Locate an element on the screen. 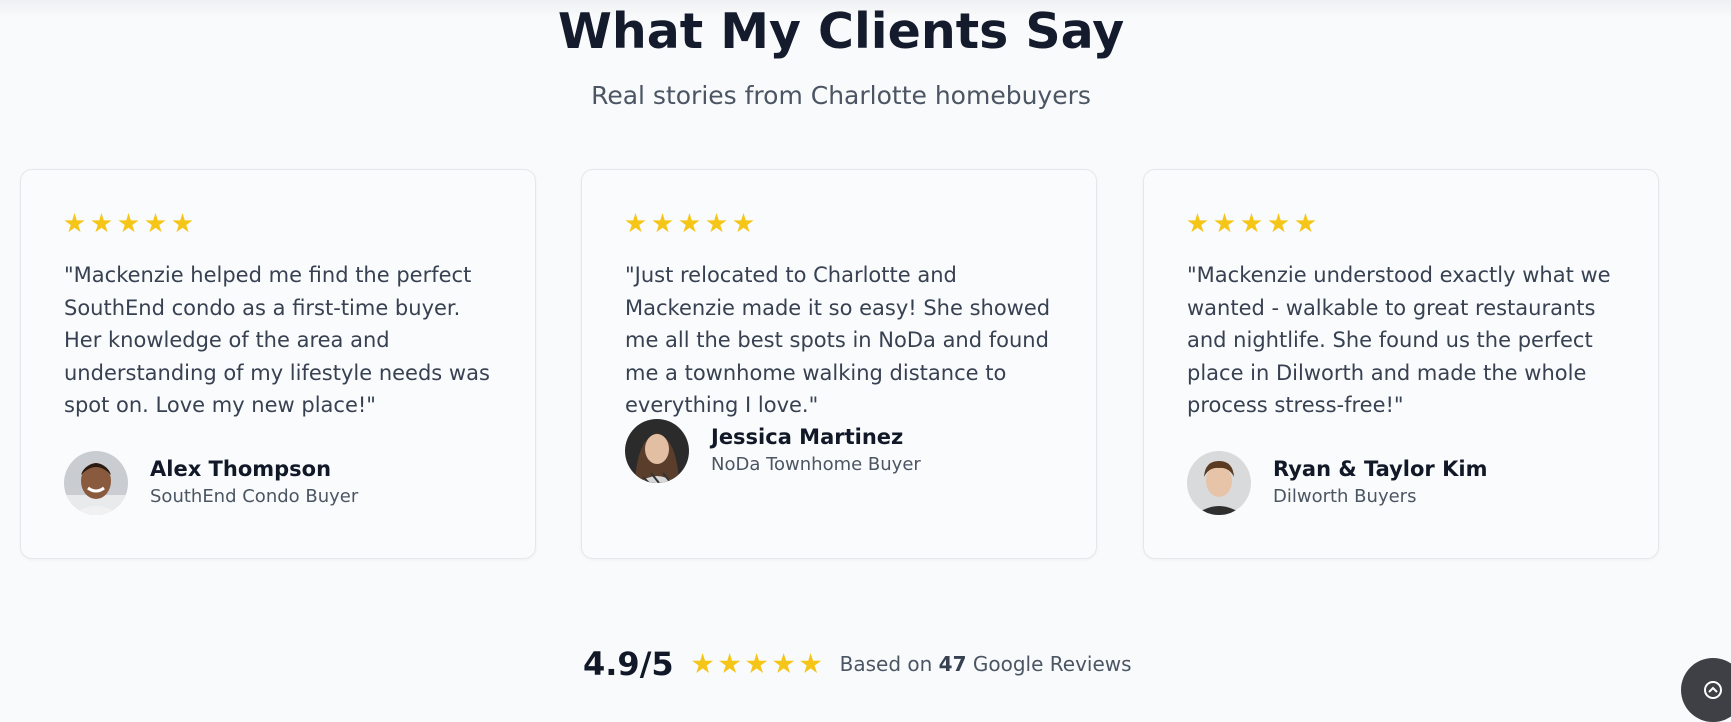 Image resolution: width=1731 pixels, height=722 pixels. summary-stars is located at coordinates (757, 664).